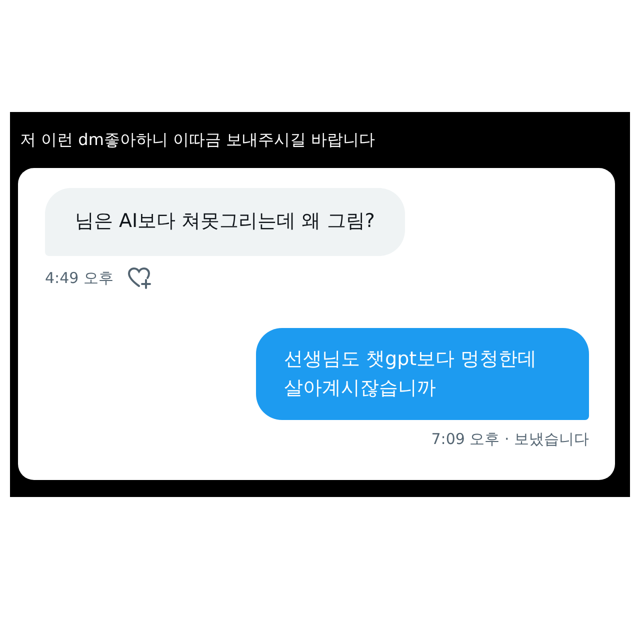  I want to click on message-bubble: 선생님도 챗gpt보다 멍청한데 살아계시잖습니까, so click(422, 374).